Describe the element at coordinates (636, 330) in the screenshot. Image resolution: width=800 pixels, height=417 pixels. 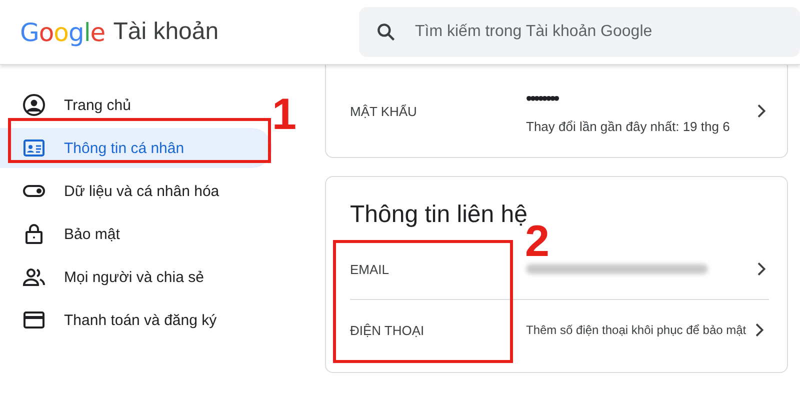
I see `field-value: Thêm số điện thoại khôi phục để bảo mật` at that location.